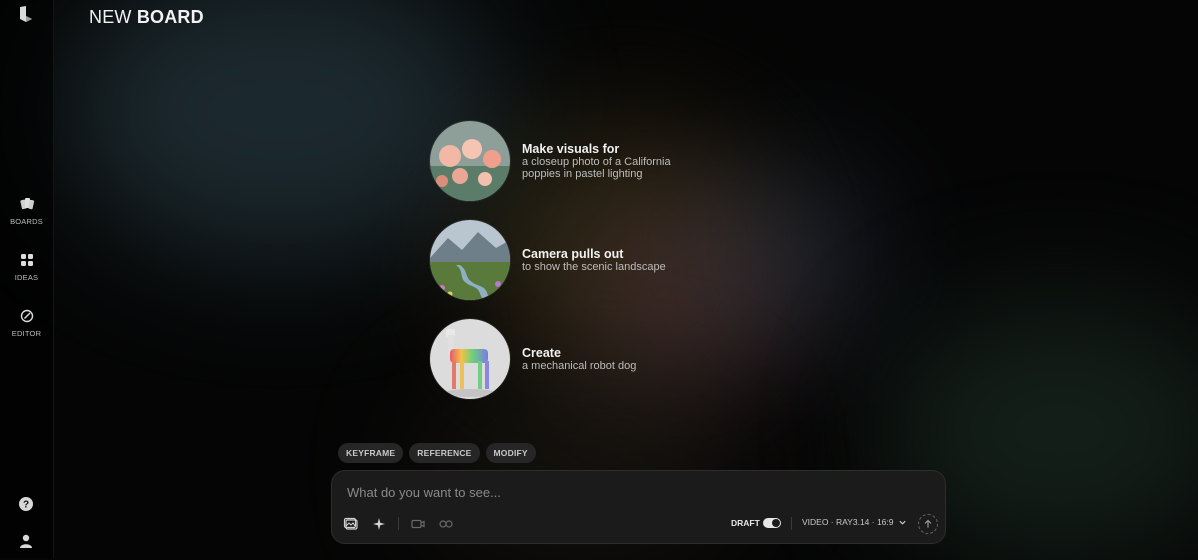 This screenshot has width=1198, height=560. What do you see at coordinates (627, 492) in the screenshot?
I see `prompt-input` at bounding box center [627, 492].